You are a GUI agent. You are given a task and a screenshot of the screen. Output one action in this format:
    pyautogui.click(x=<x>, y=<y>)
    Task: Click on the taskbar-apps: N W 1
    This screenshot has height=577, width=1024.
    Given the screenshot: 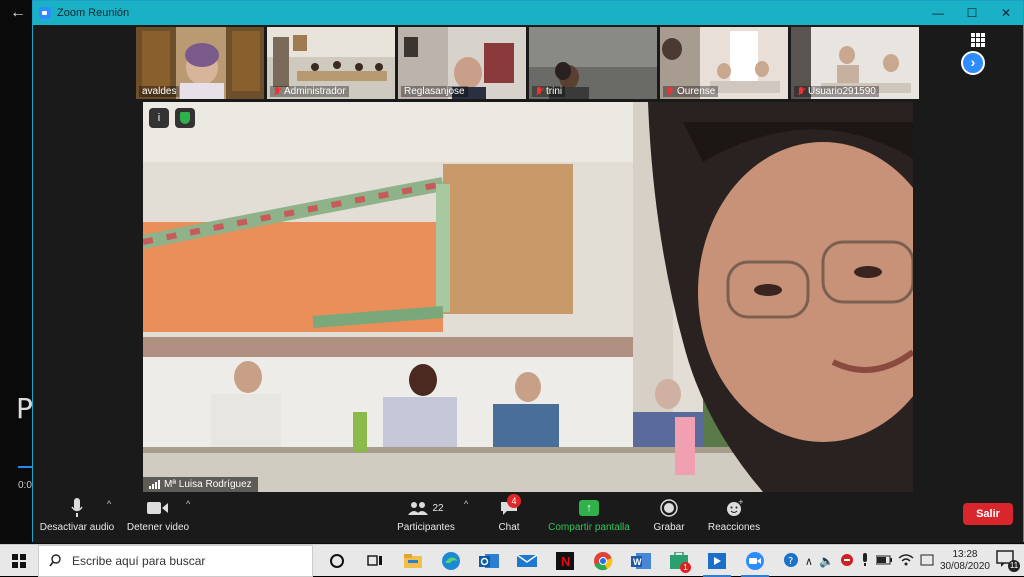 What is the action you would take?
    pyautogui.click(x=546, y=561)
    